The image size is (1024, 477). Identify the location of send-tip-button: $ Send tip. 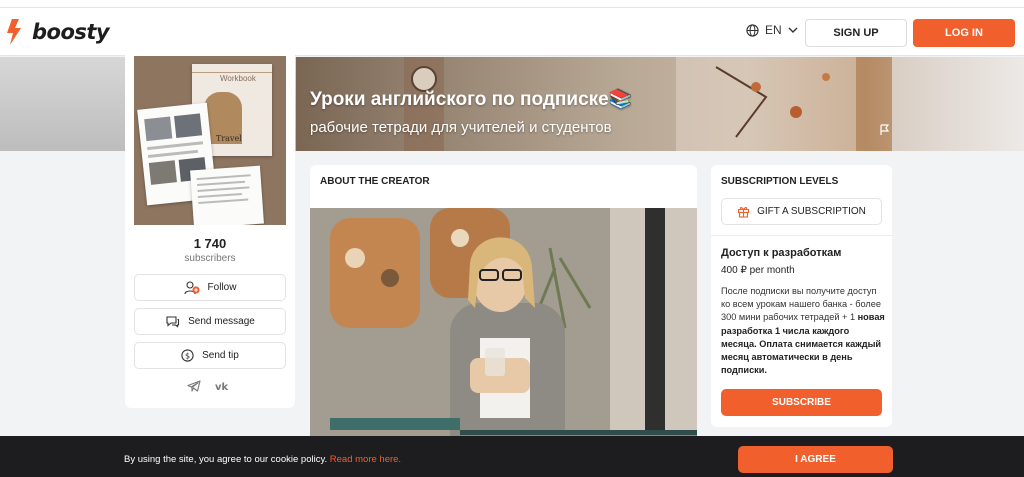
(210, 355).